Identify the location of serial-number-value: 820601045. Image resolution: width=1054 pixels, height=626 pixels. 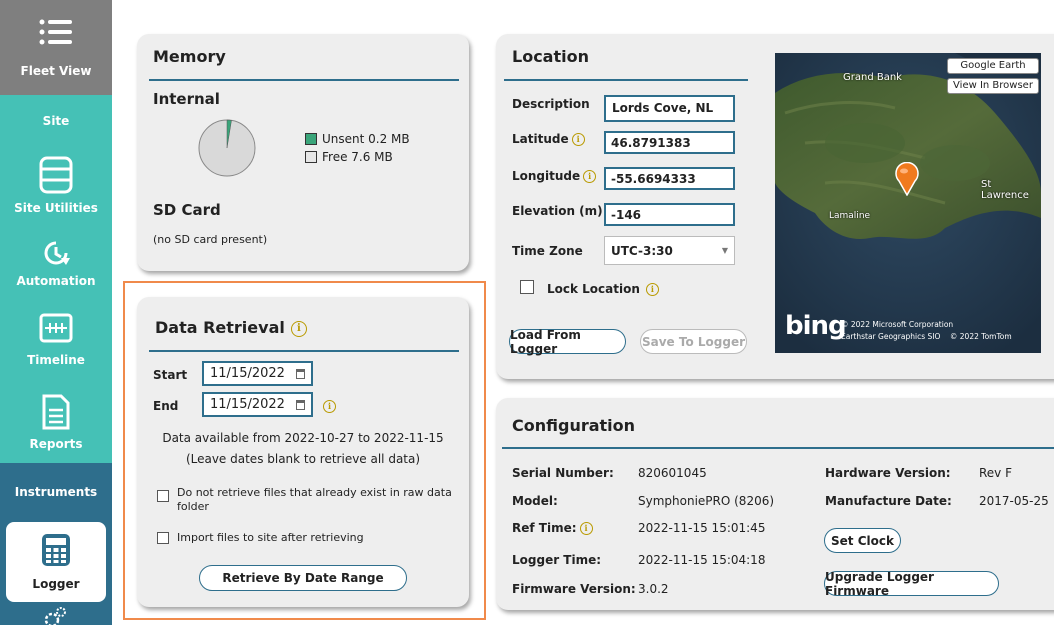
(672, 473).